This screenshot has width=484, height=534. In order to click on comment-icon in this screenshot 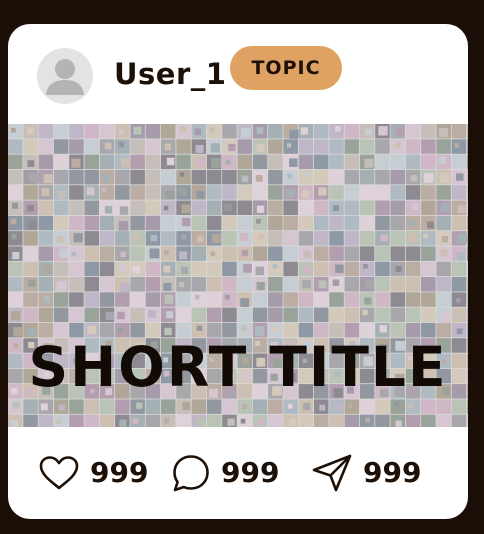, I will do `click(191, 473)`.